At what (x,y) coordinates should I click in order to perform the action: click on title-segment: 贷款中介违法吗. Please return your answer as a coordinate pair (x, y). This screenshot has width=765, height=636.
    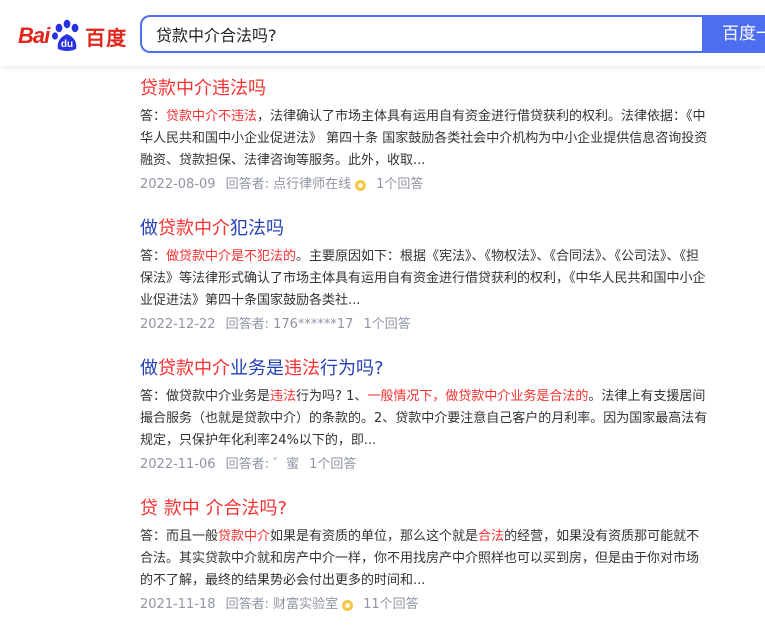
    Looking at the image, I should click on (203, 88).